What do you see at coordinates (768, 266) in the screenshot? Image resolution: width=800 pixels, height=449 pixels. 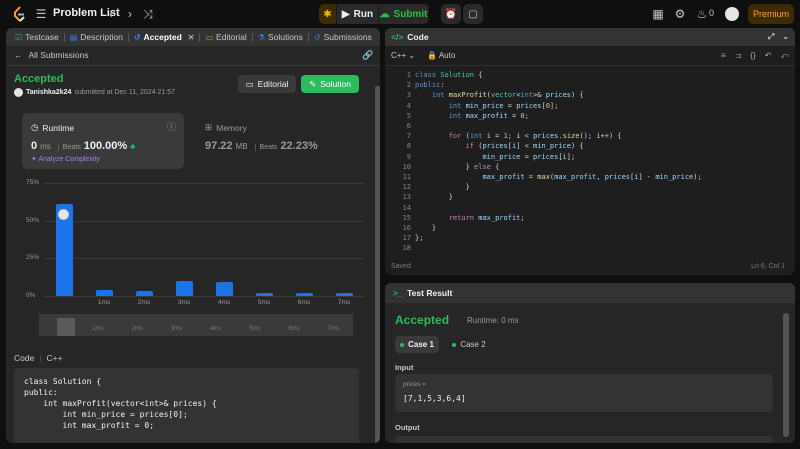 I see `cursor-position: Ln 6, Col 1` at bounding box center [768, 266].